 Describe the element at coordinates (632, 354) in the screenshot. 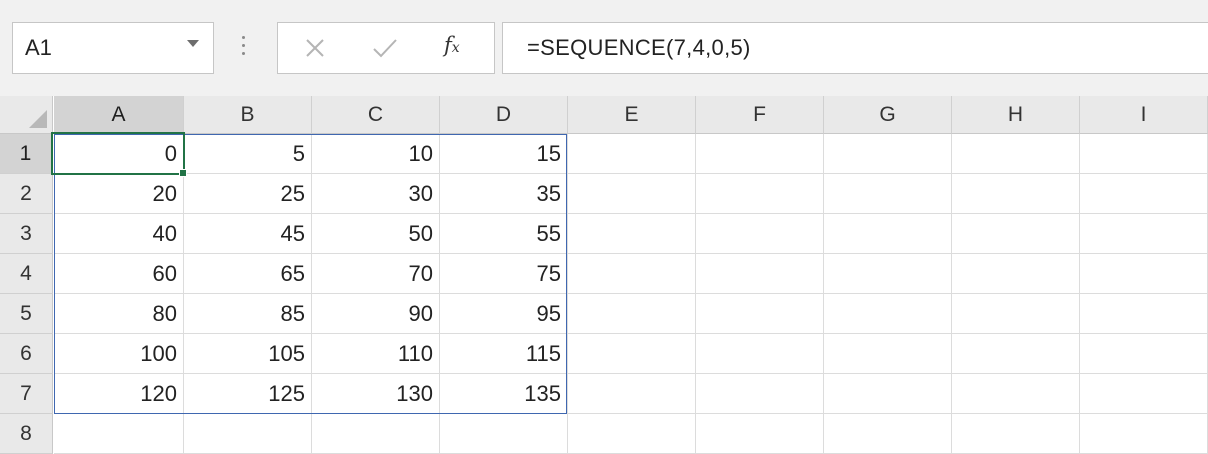

I see `cell-e6` at that location.